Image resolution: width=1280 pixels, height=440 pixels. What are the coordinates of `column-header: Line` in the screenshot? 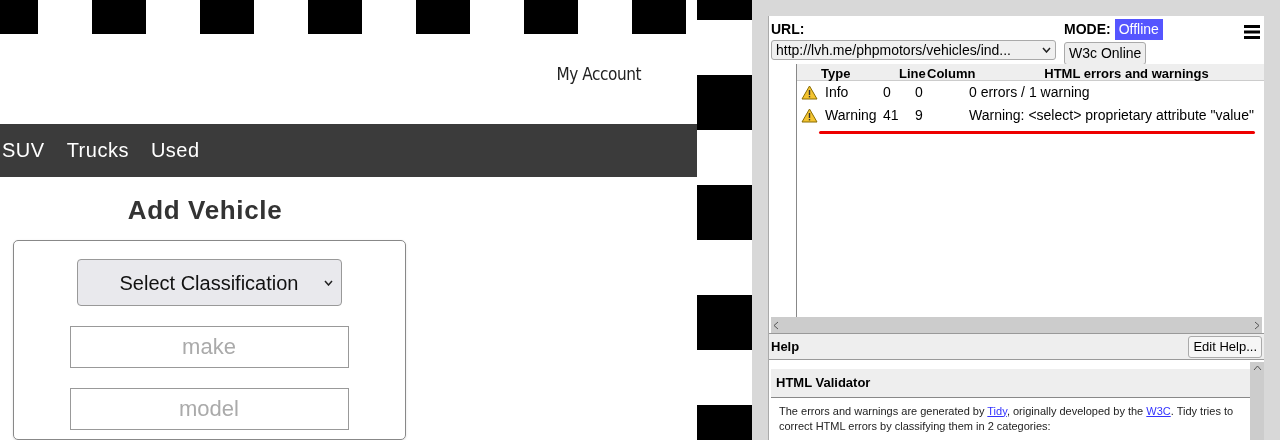 It's located at (913, 74).